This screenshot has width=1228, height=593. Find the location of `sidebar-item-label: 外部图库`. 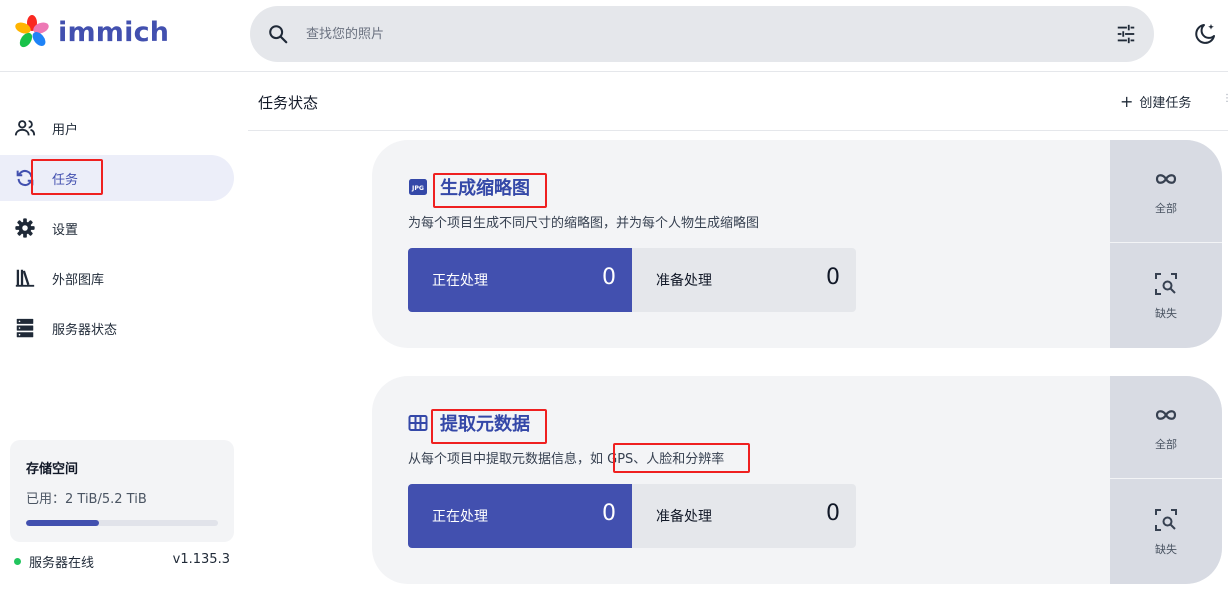

sidebar-item-label: 外部图库 is located at coordinates (78, 280).